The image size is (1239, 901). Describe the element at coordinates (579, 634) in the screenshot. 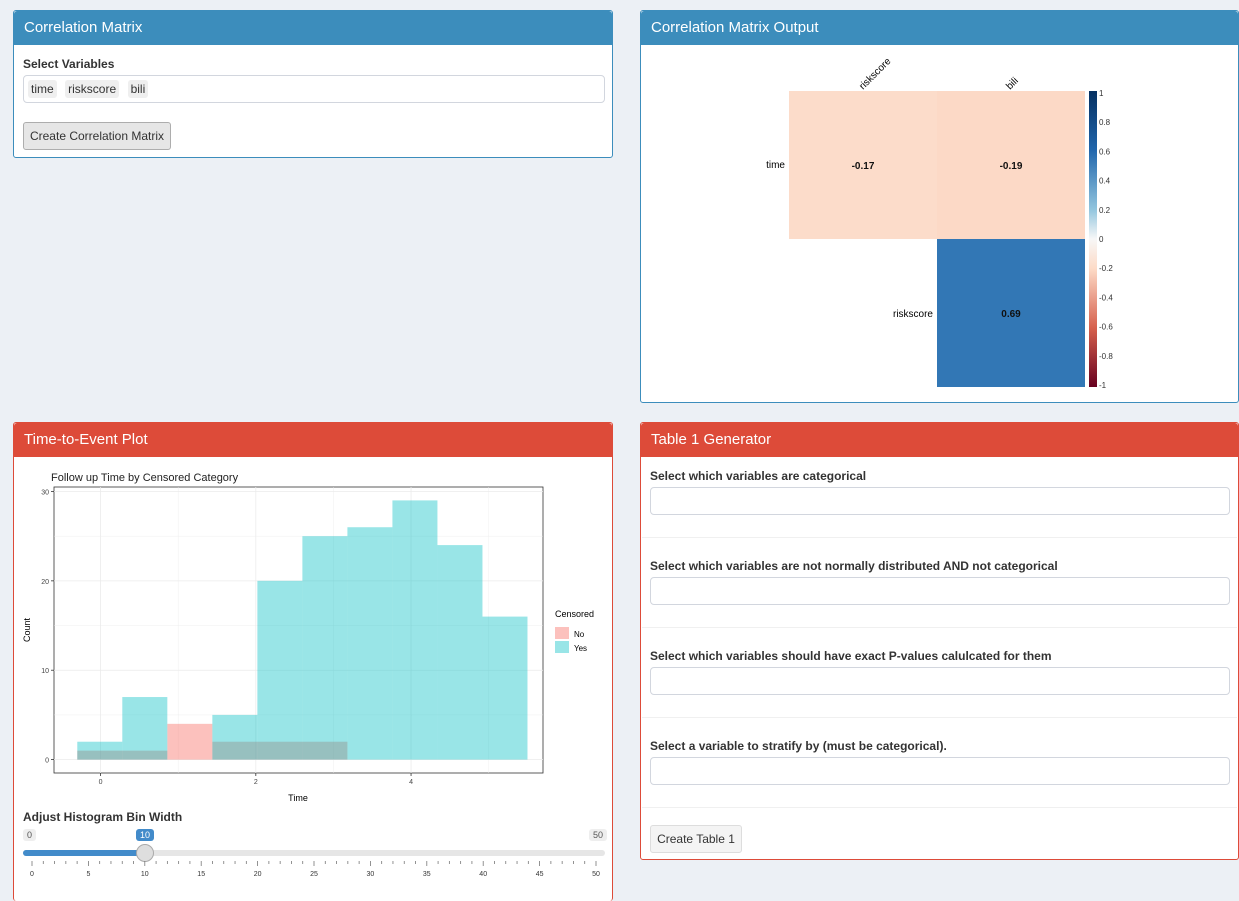

I see `legend-label-no: No` at that location.